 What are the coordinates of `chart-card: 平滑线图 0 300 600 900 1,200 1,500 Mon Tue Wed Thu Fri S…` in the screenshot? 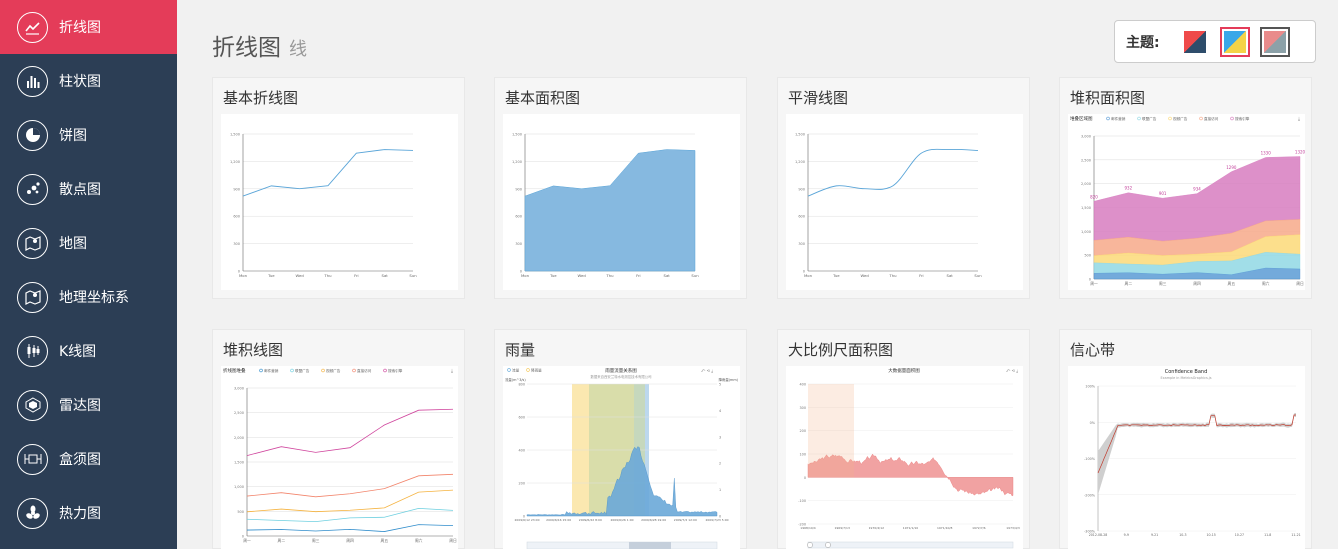 It's located at (903, 188).